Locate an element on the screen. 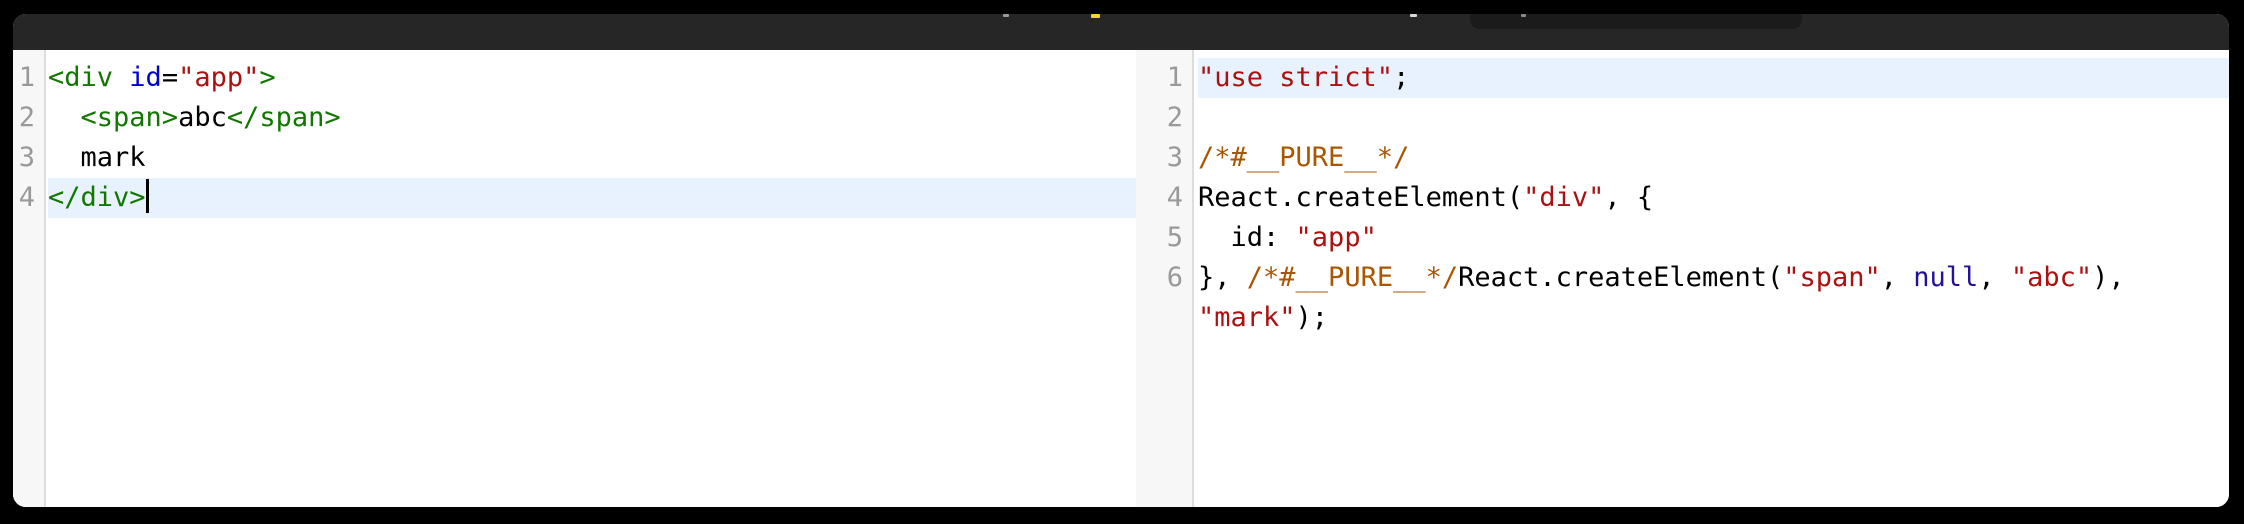 This screenshot has width=2244, height=524. code-token: = is located at coordinates (170, 77).